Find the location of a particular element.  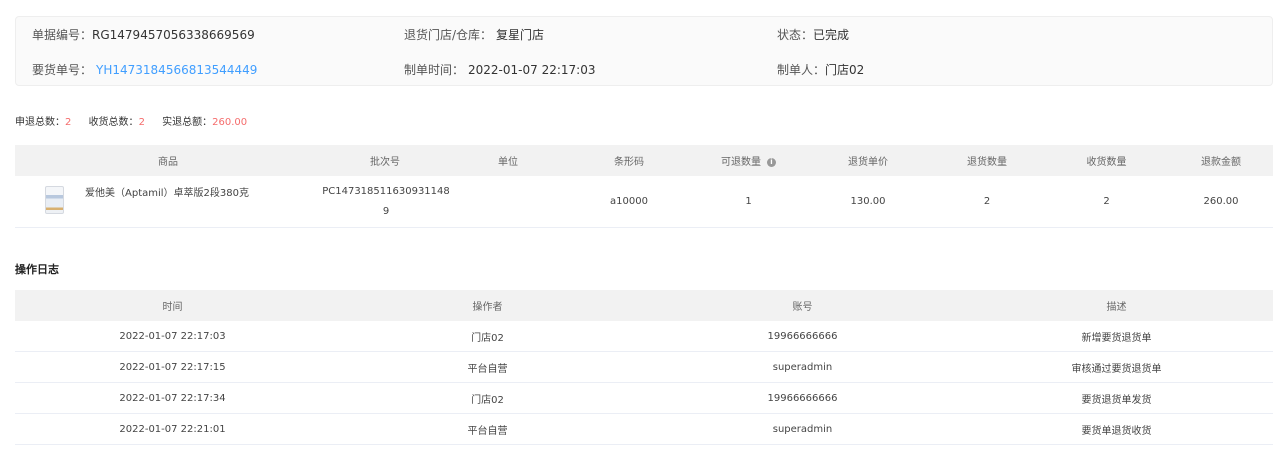

product-cell: 爱他美（Aptamil）卓萃版2段380克 is located at coordinates (168, 202).